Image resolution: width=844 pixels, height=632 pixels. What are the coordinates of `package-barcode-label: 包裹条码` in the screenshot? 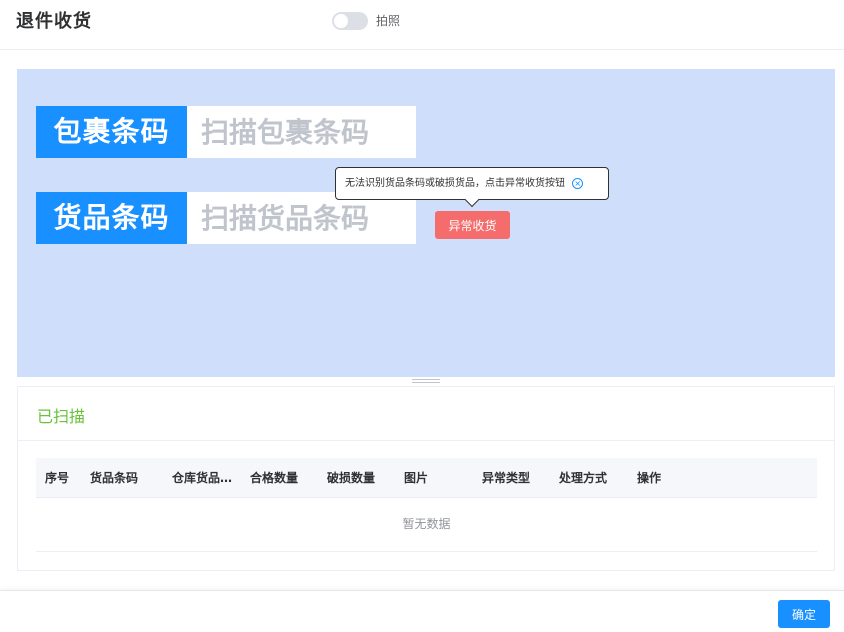 It's located at (111, 132).